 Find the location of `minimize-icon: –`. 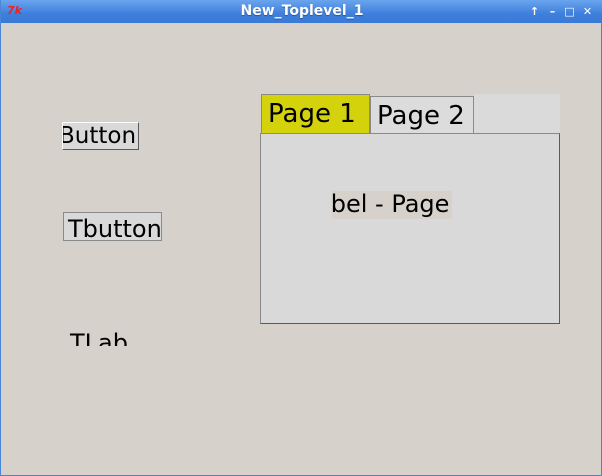

minimize-icon: – is located at coordinates (552, 11).